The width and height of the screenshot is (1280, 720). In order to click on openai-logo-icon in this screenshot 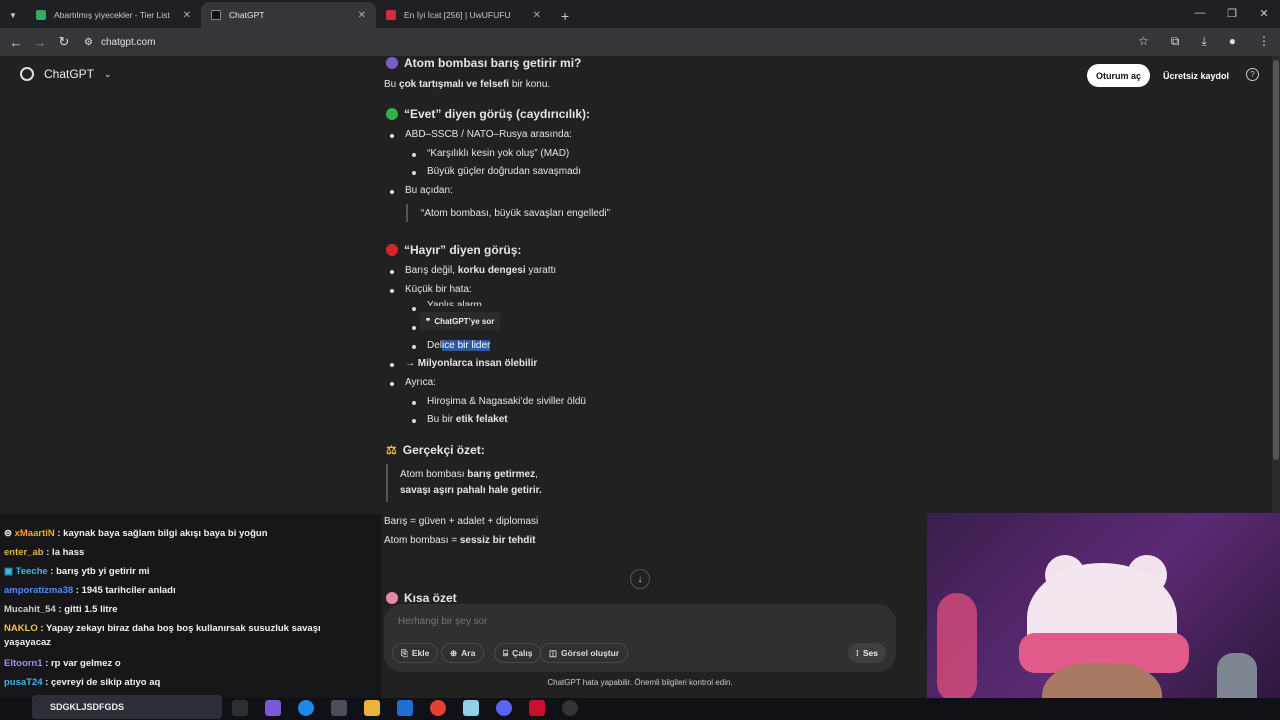, I will do `click(27, 74)`.